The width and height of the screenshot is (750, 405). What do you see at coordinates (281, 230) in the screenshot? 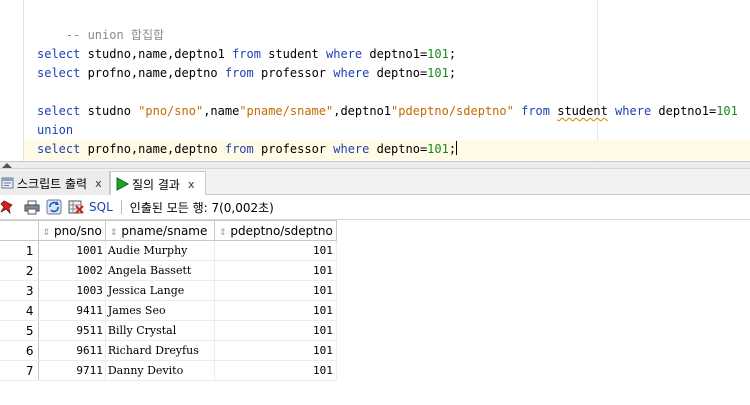
I see `column-label: pdeptno/sdeptno` at bounding box center [281, 230].